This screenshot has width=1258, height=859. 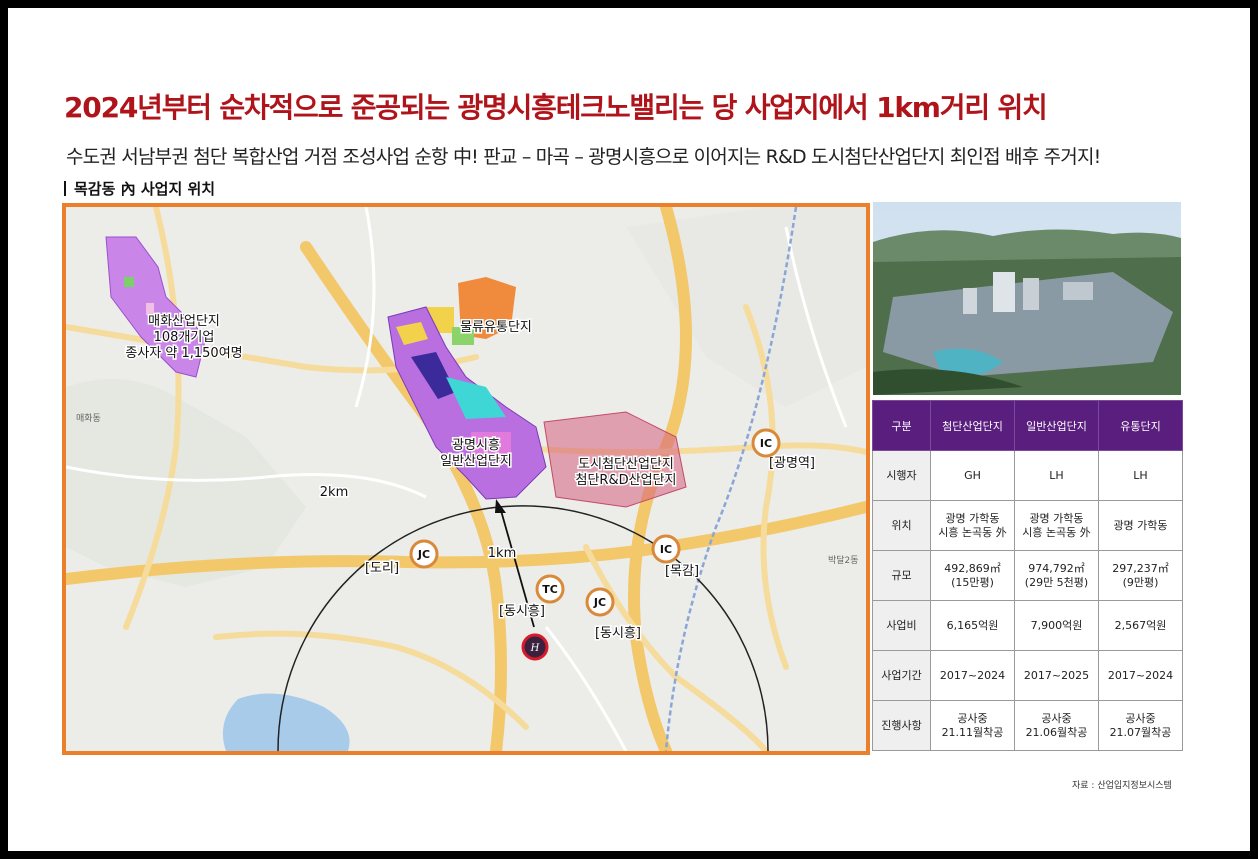 What do you see at coordinates (792, 463) in the screenshot?
I see `label-gwangmyeong-station: [광명역]` at bounding box center [792, 463].